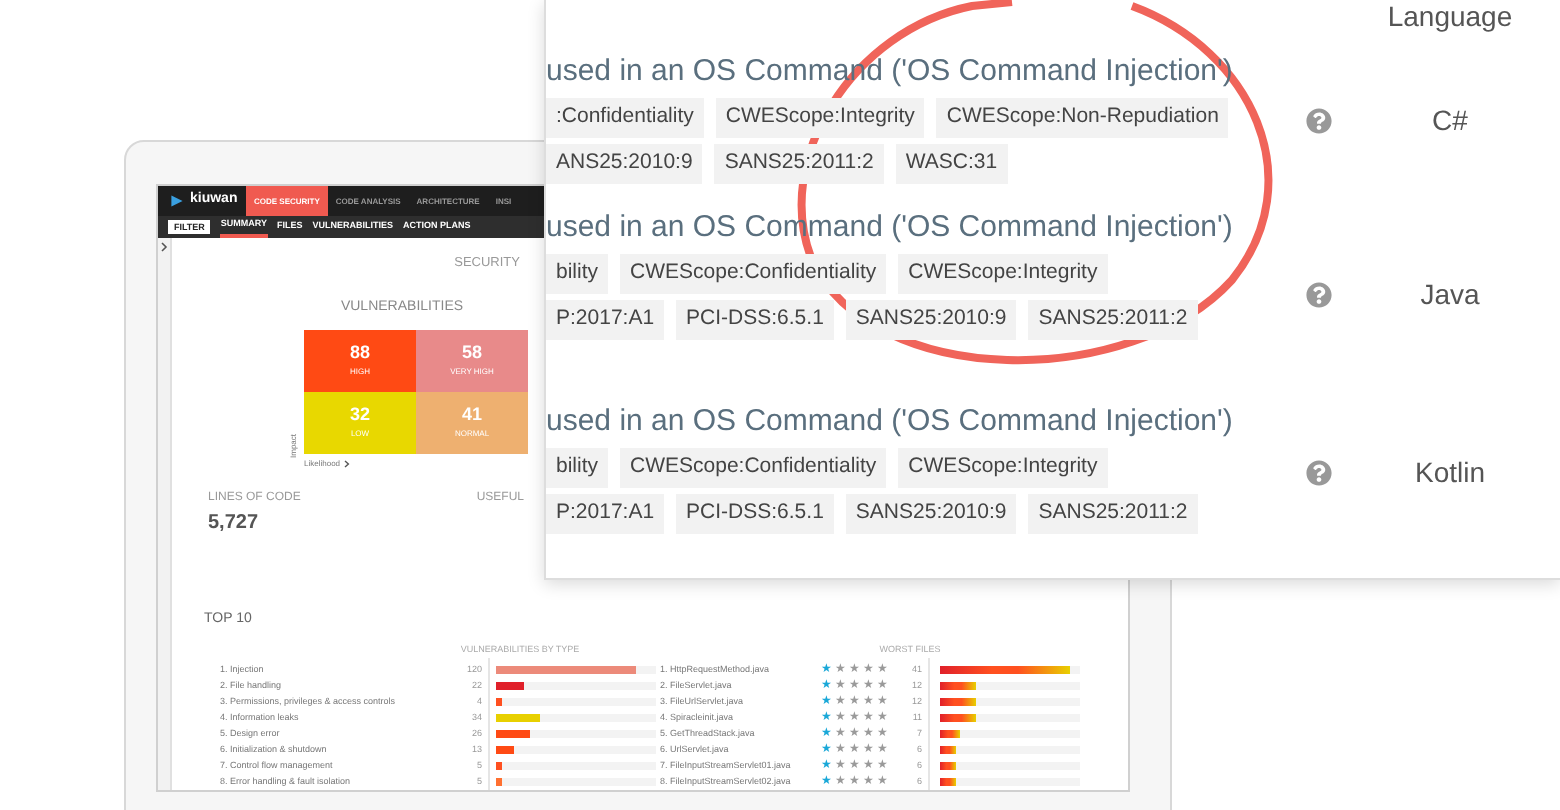  I want to click on tag: WASC:31, so click(951, 163).